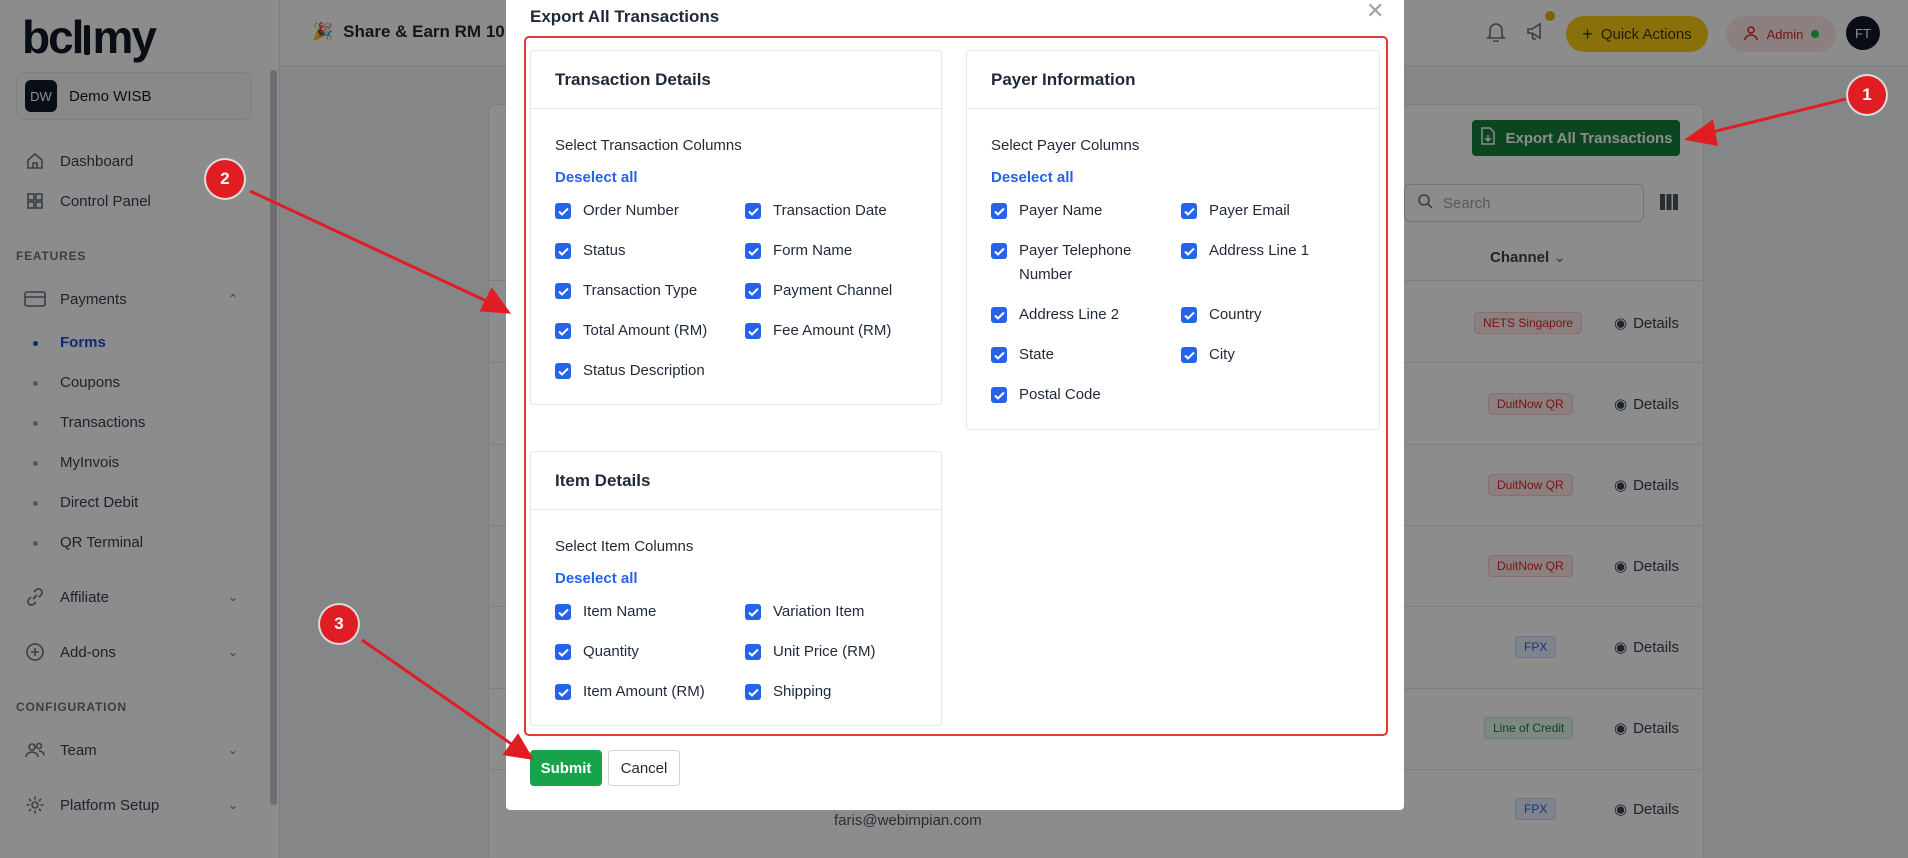 The image size is (1908, 858). Describe the element at coordinates (644, 768) in the screenshot. I see `cancel-button: Cancel` at that location.